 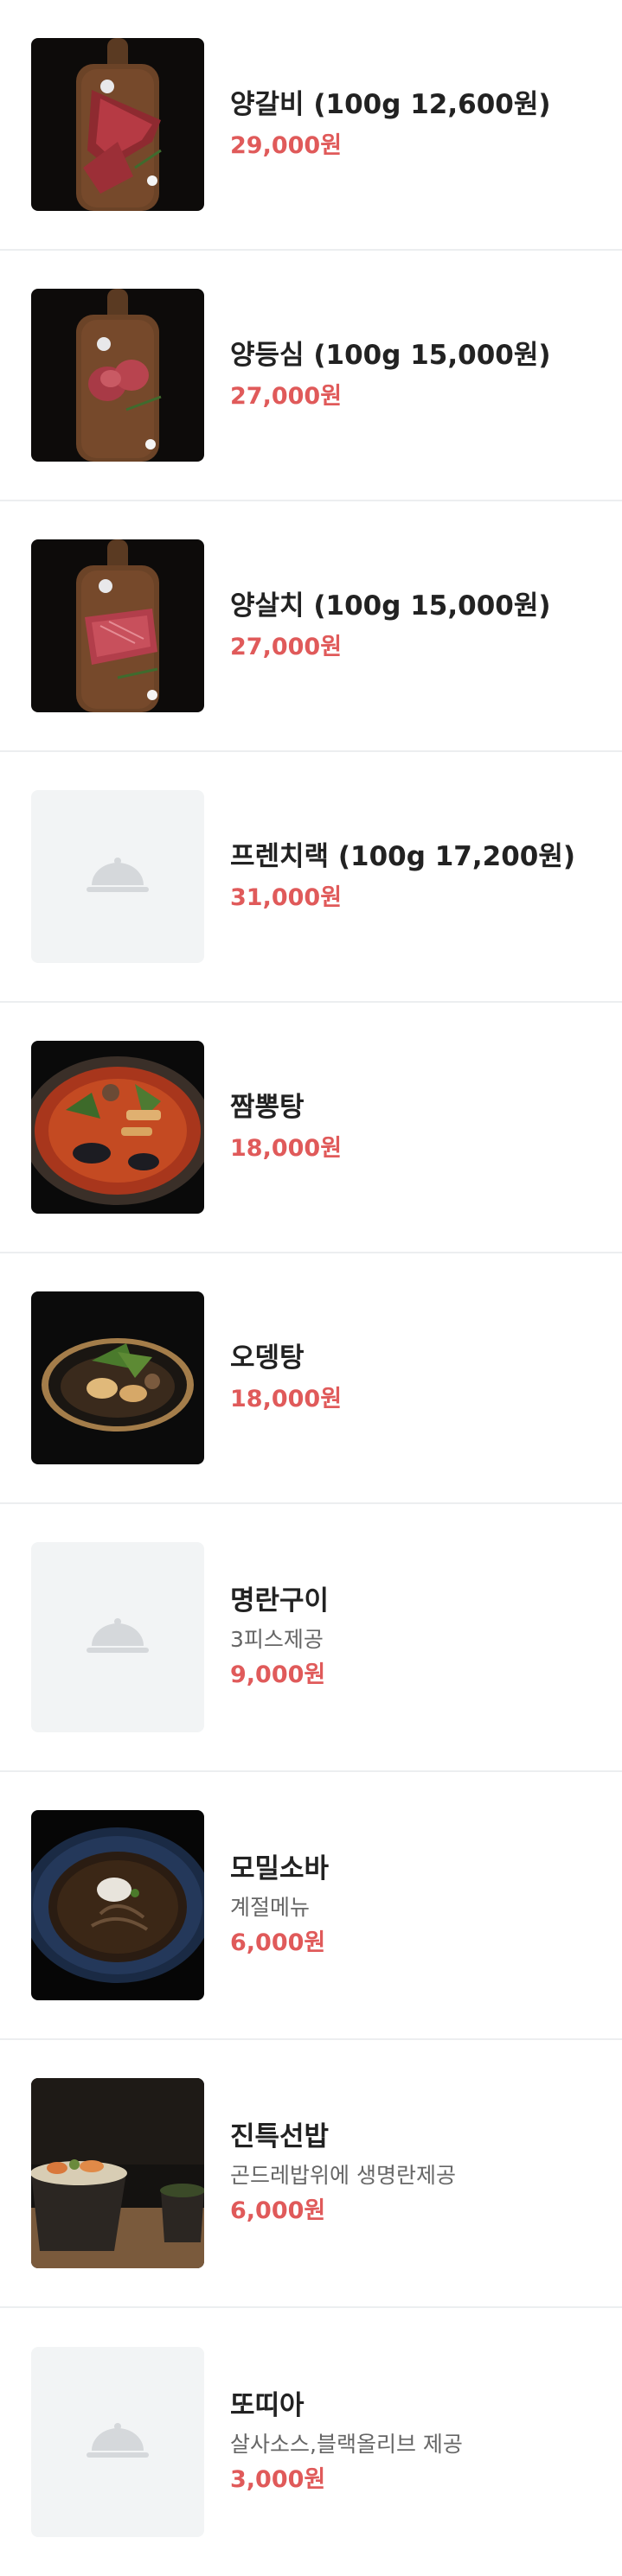 I want to click on menu-item-name: 짬뽕탕, so click(x=268, y=1107).